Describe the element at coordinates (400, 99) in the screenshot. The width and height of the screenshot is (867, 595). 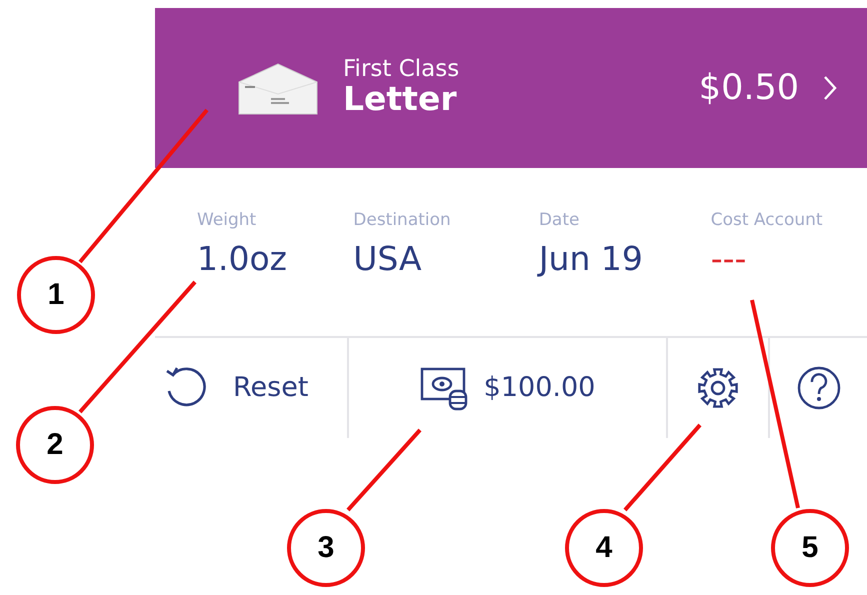
I see `mail-type: Letter` at that location.